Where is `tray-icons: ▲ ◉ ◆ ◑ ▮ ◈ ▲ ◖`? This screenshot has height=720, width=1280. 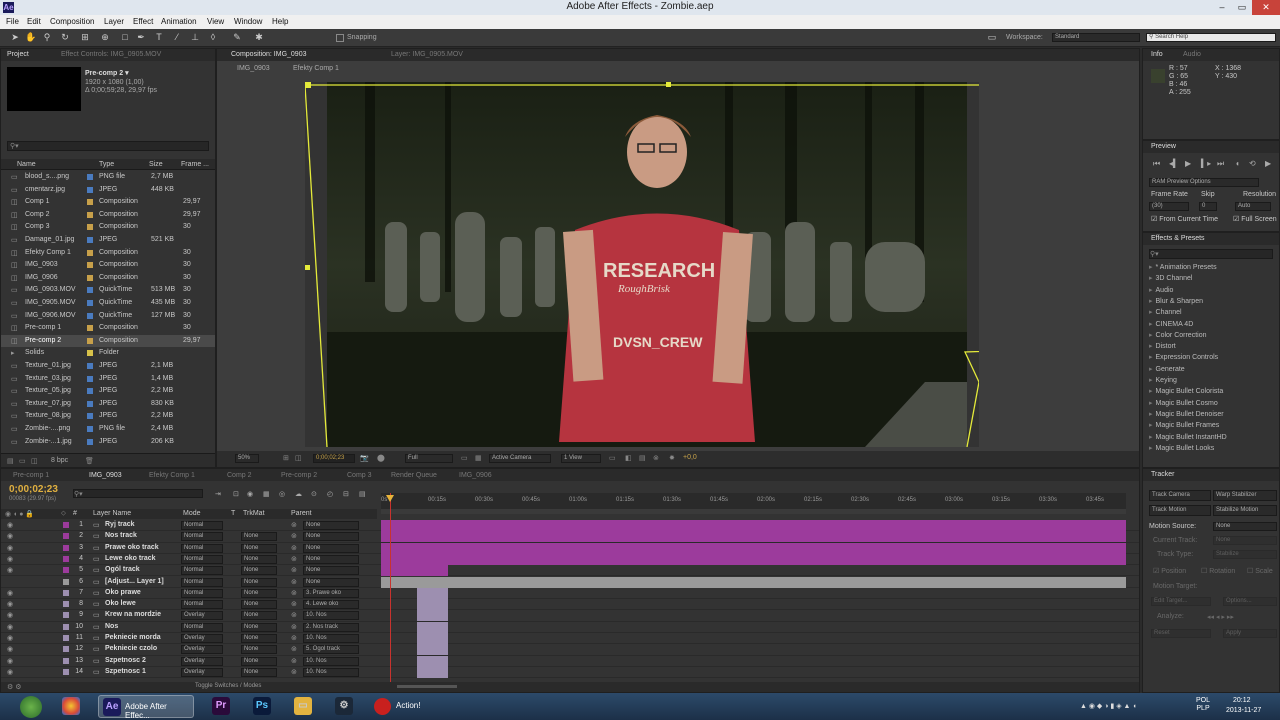 tray-icons: ▲ ◉ ◆ ◑ ▮ ◈ ▲ ◖ is located at coordinates (1108, 706).